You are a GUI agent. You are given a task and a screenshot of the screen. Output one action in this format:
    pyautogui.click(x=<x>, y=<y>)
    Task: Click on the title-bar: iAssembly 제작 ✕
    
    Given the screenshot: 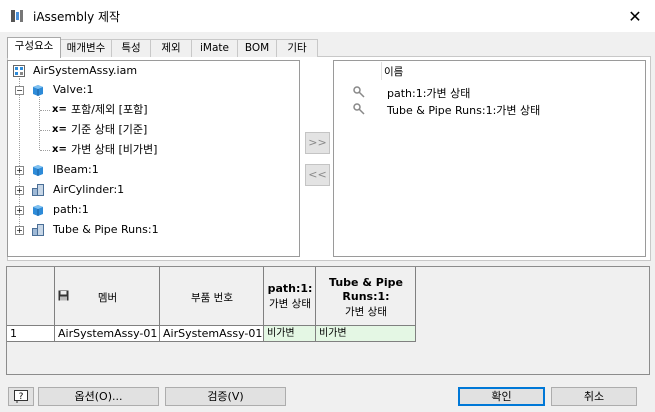 What is the action you would take?
    pyautogui.click(x=327, y=16)
    